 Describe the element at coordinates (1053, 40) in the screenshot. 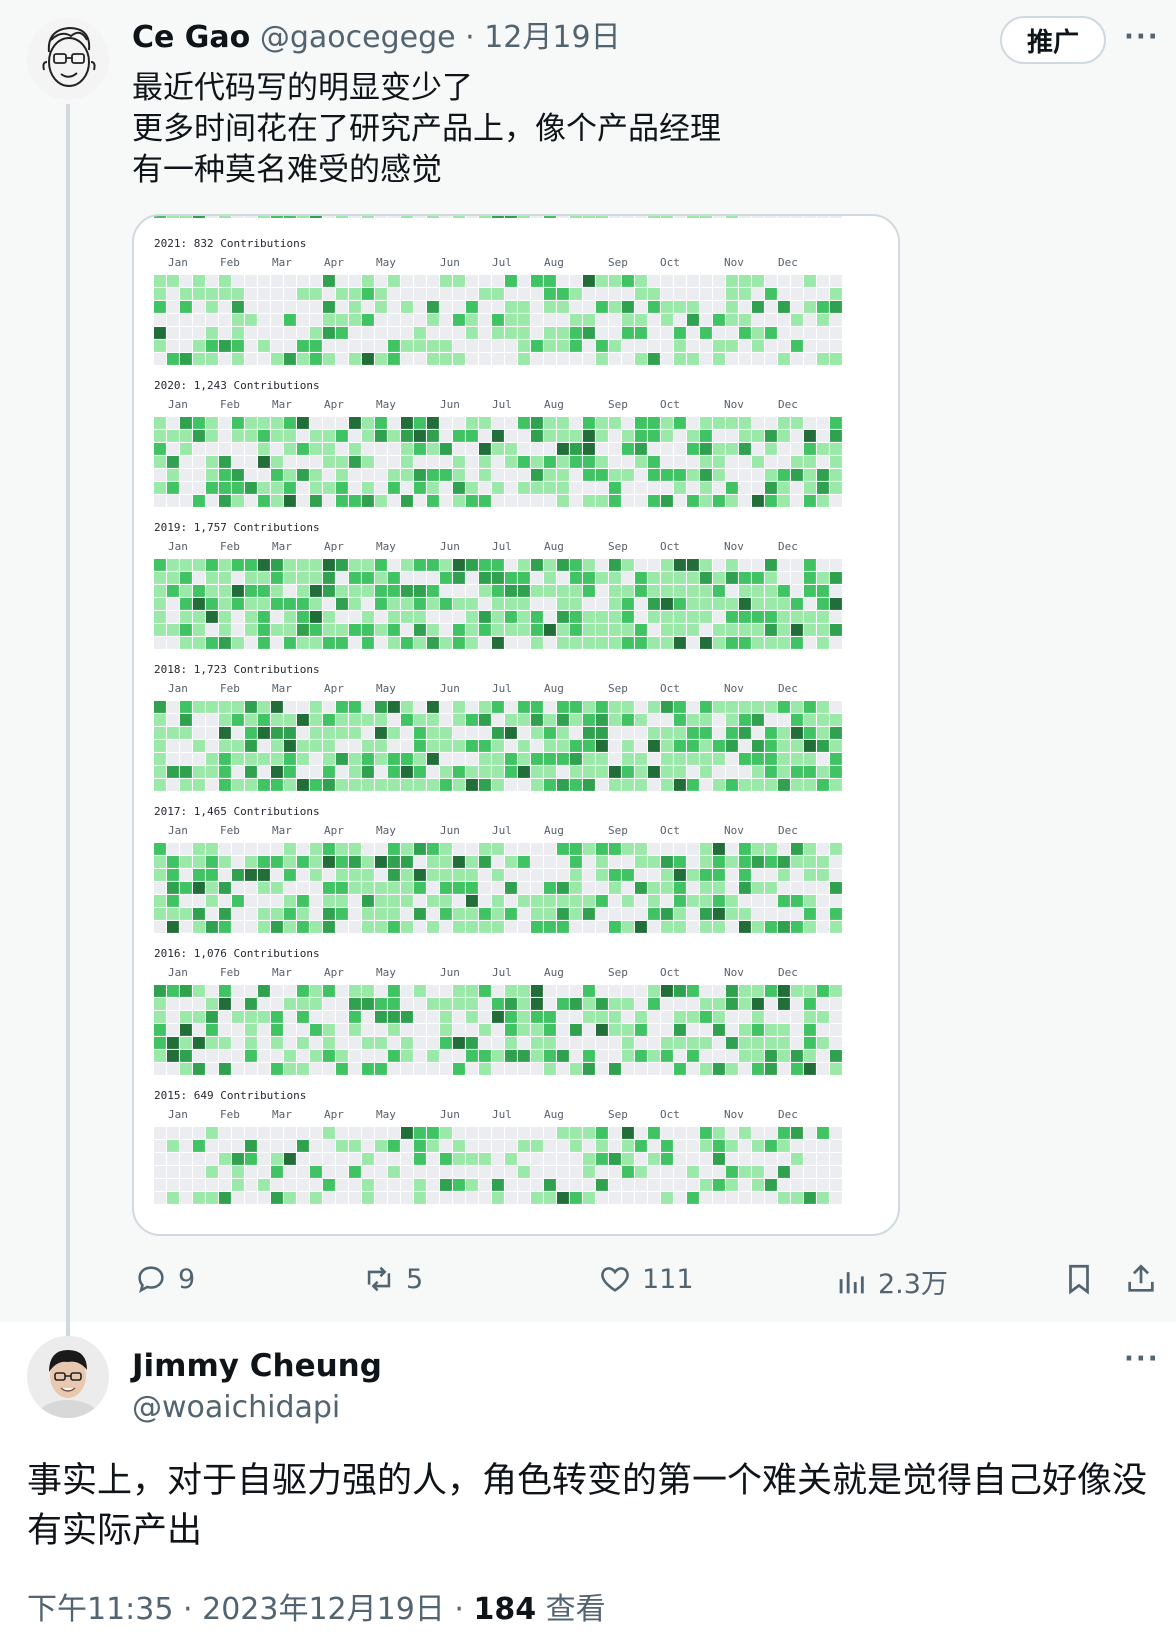

I see `promote-button: 推广` at that location.